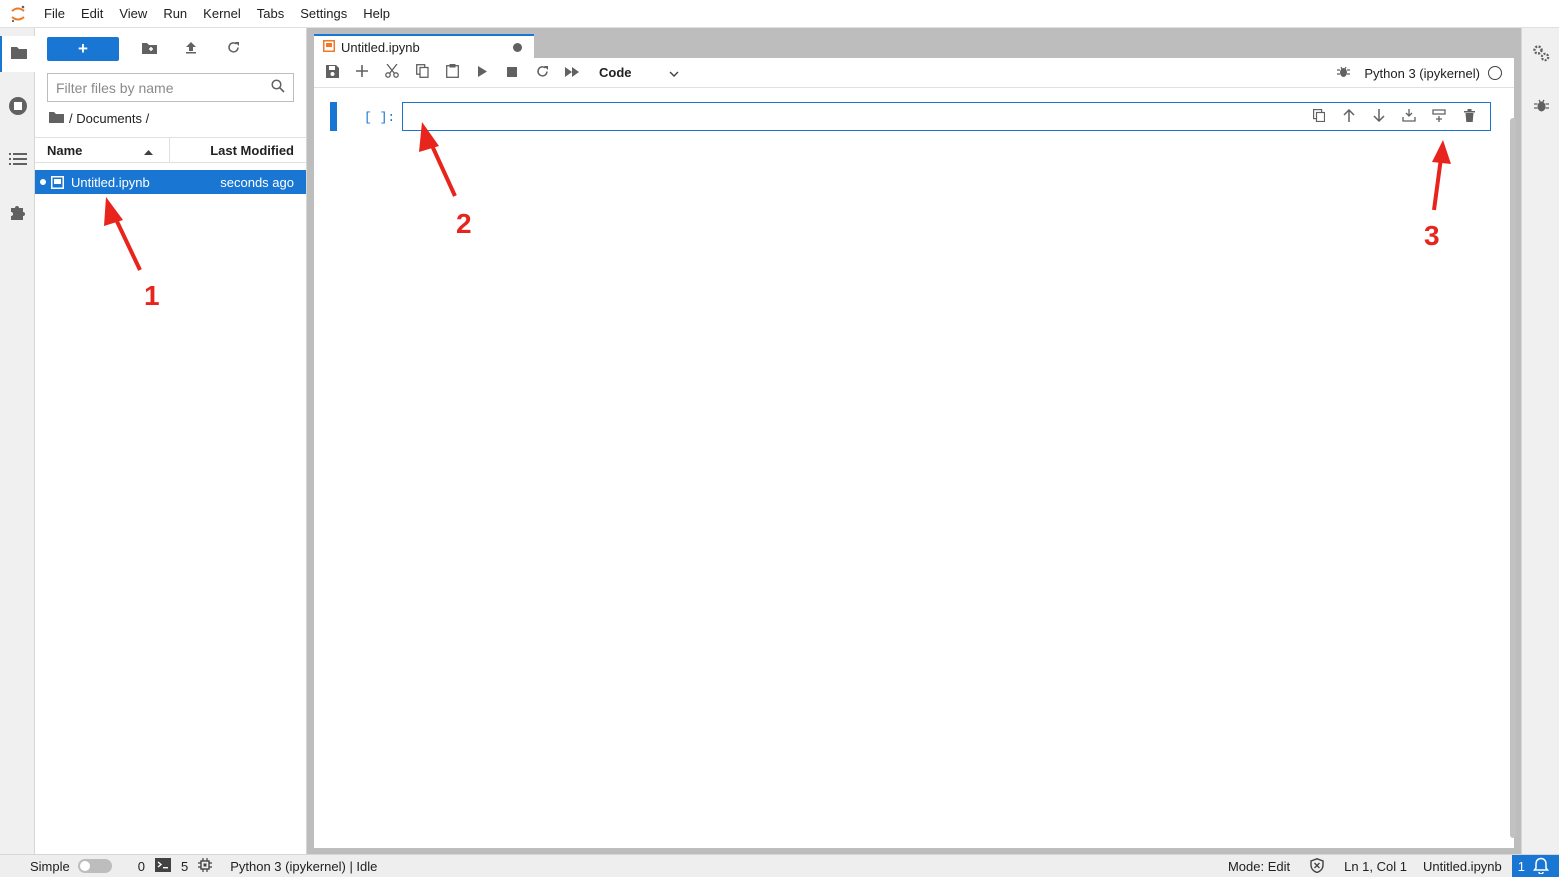 The height and width of the screenshot is (877, 1559). What do you see at coordinates (1379, 117) in the screenshot?
I see `move-cell-down-button` at bounding box center [1379, 117].